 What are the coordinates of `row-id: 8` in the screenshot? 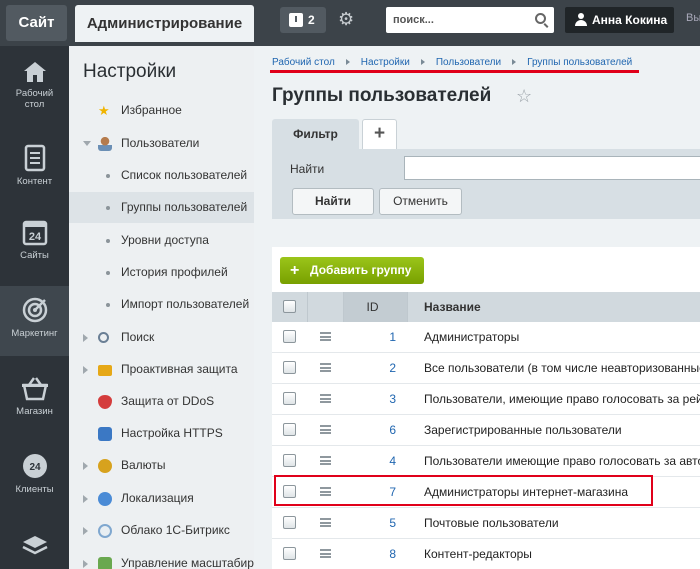 It's located at (370, 554).